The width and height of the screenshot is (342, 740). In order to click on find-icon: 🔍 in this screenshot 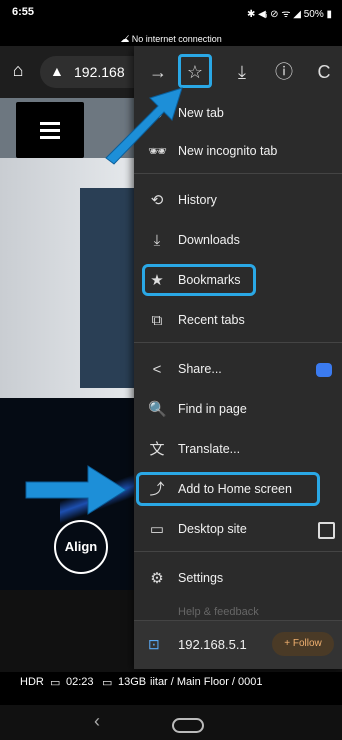, I will do `click(157, 409)`.